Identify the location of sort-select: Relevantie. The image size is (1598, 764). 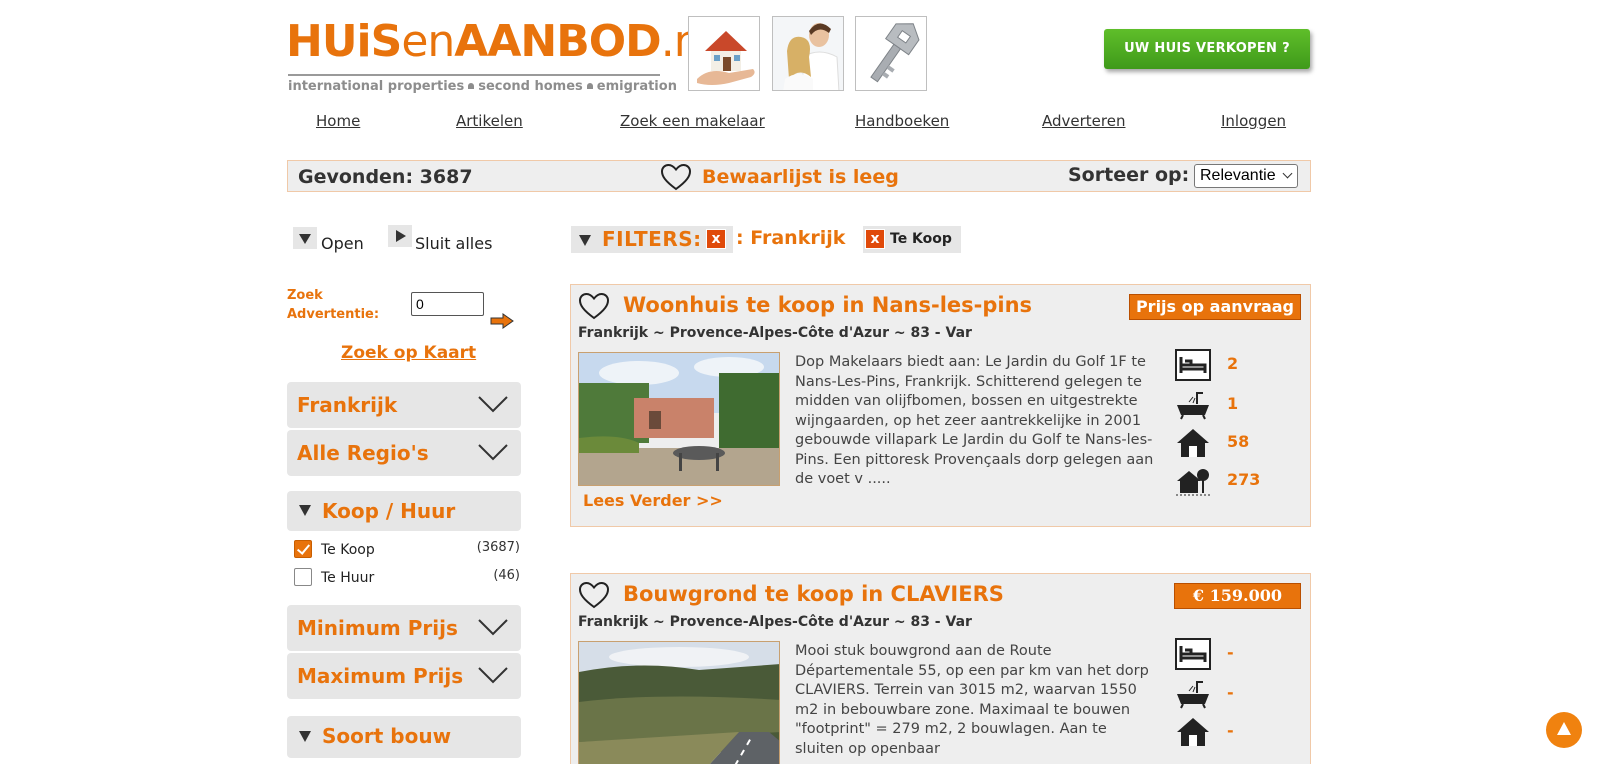
(1246, 176).